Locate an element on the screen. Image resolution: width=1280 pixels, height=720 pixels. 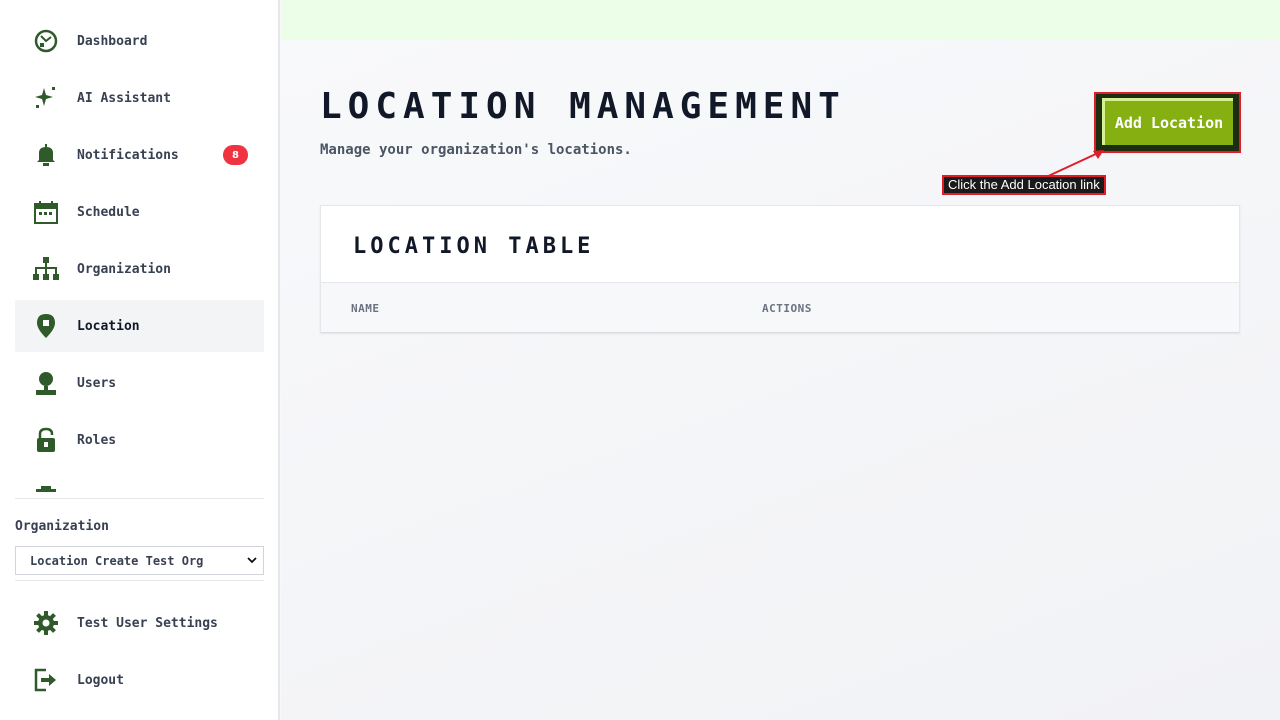
dashboard-icon is located at coordinates (46, 41).